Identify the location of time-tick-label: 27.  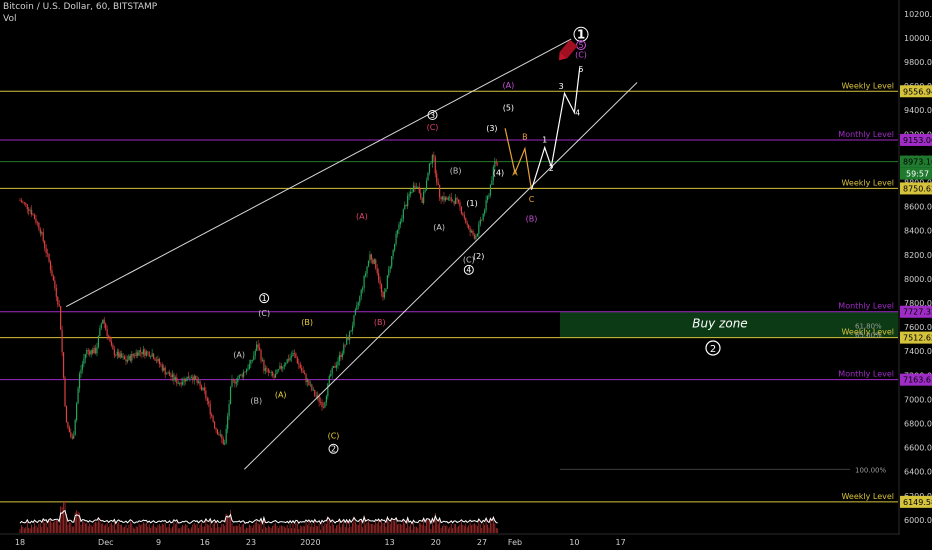
(482, 542).